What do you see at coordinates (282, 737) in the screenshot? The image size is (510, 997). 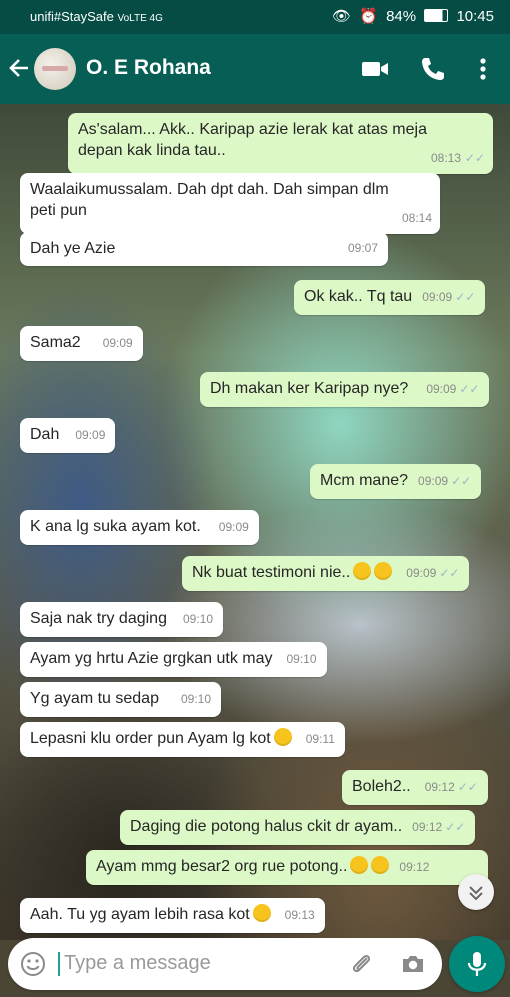 I see `smile-emoji-icon` at bounding box center [282, 737].